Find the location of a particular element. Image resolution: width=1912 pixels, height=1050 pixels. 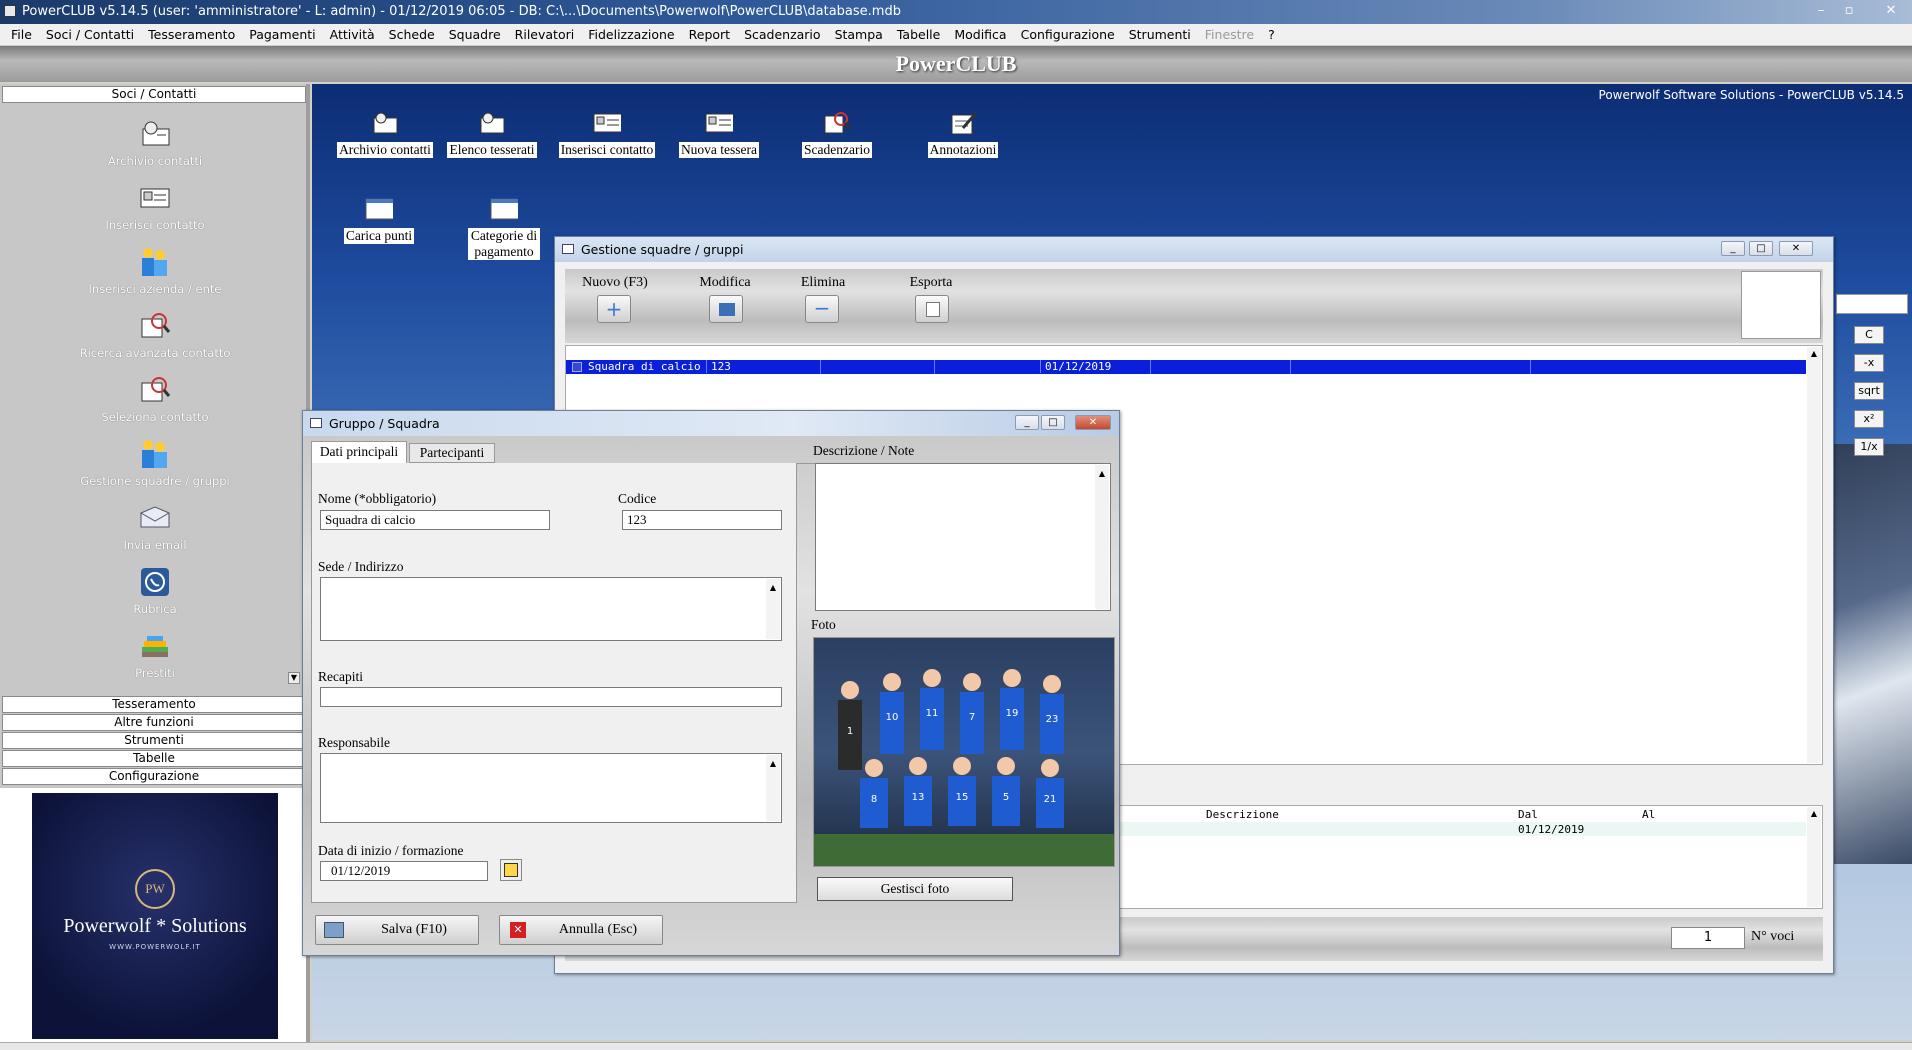

menu-tesseramento: Tesseramento is located at coordinates (191, 34).